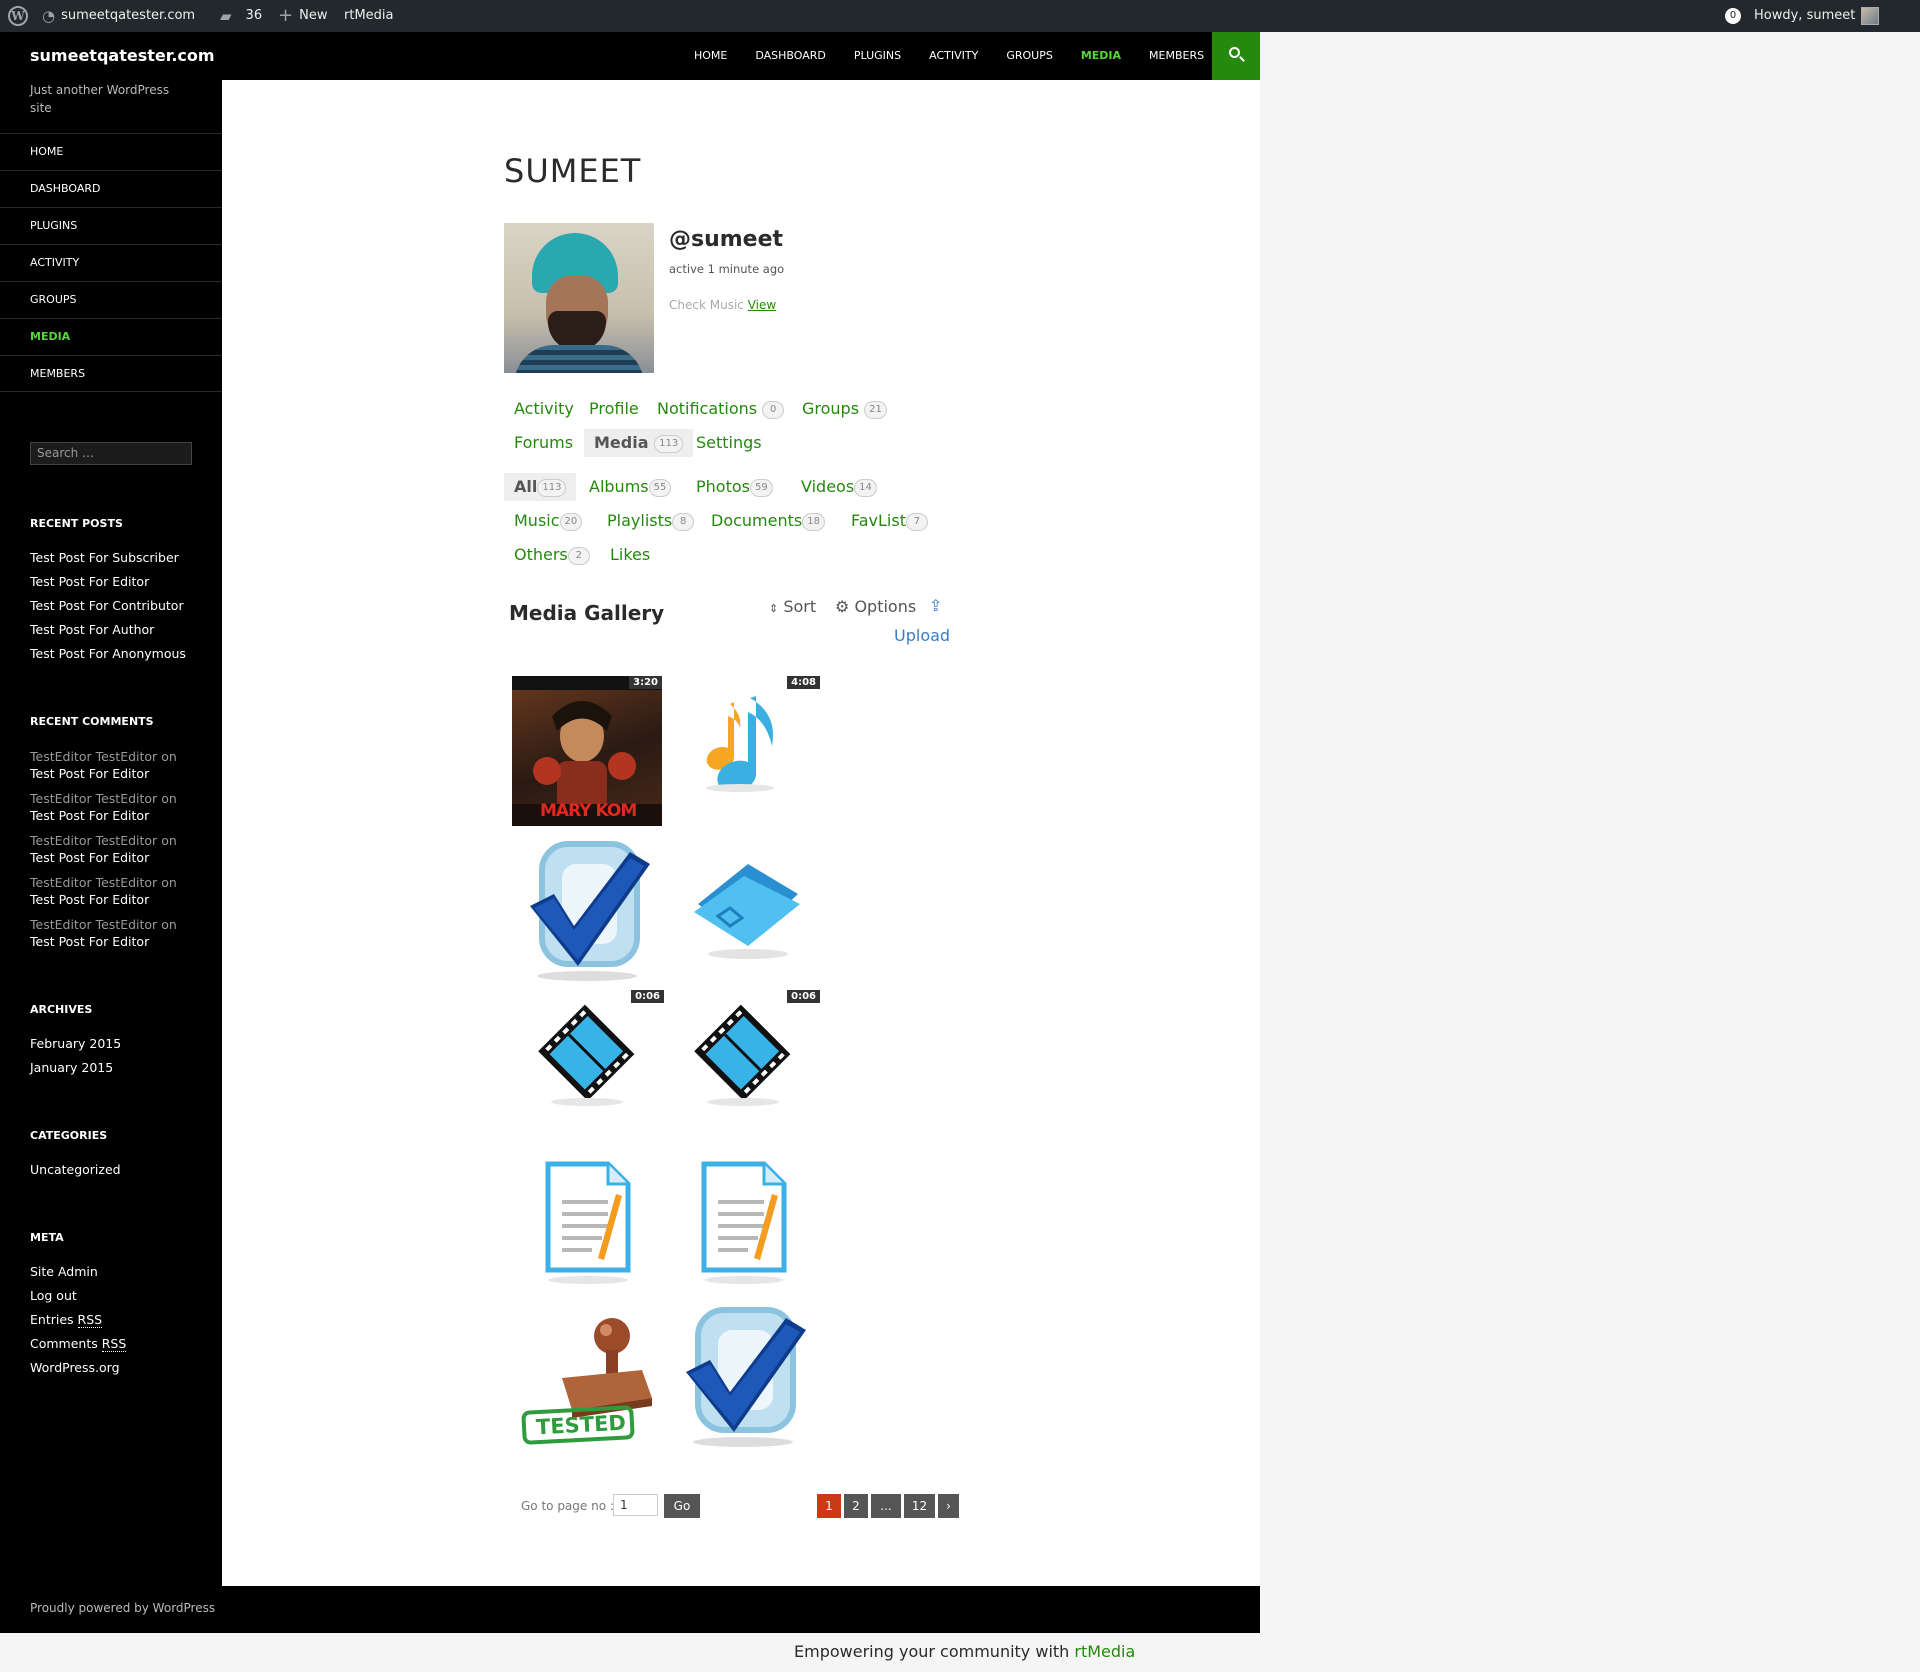 The height and width of the screenshot is (1672, 1920). Describe the element at coordinates (953, 56) in the screenshot. I see `top-nav-activity: ACTIVITY` at that location.